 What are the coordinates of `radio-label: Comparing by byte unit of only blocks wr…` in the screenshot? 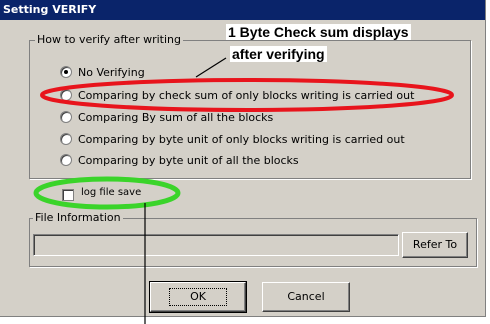 It's located at (241, 139).